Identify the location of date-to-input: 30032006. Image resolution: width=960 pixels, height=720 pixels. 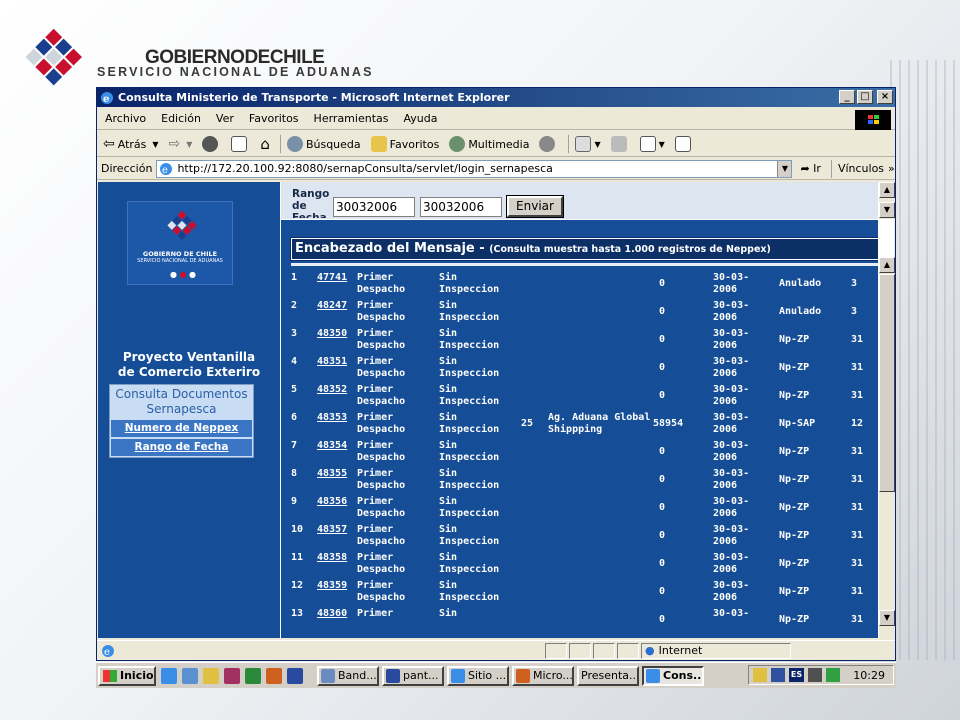
(461, 207).